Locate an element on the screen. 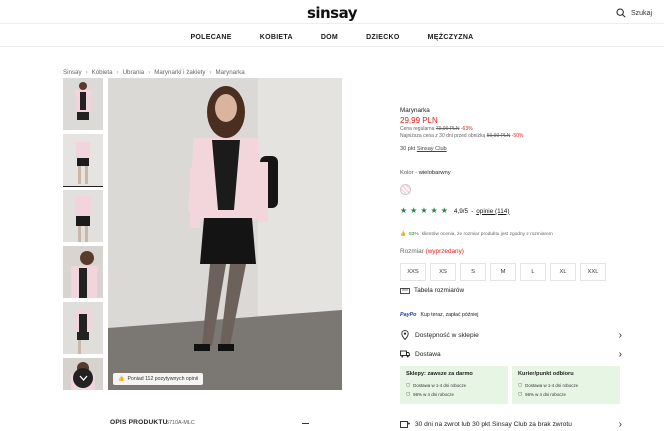  delivery-box-line: ▢ Dostawa w 1-4 dni robocze is located at coordinates (566, 385).